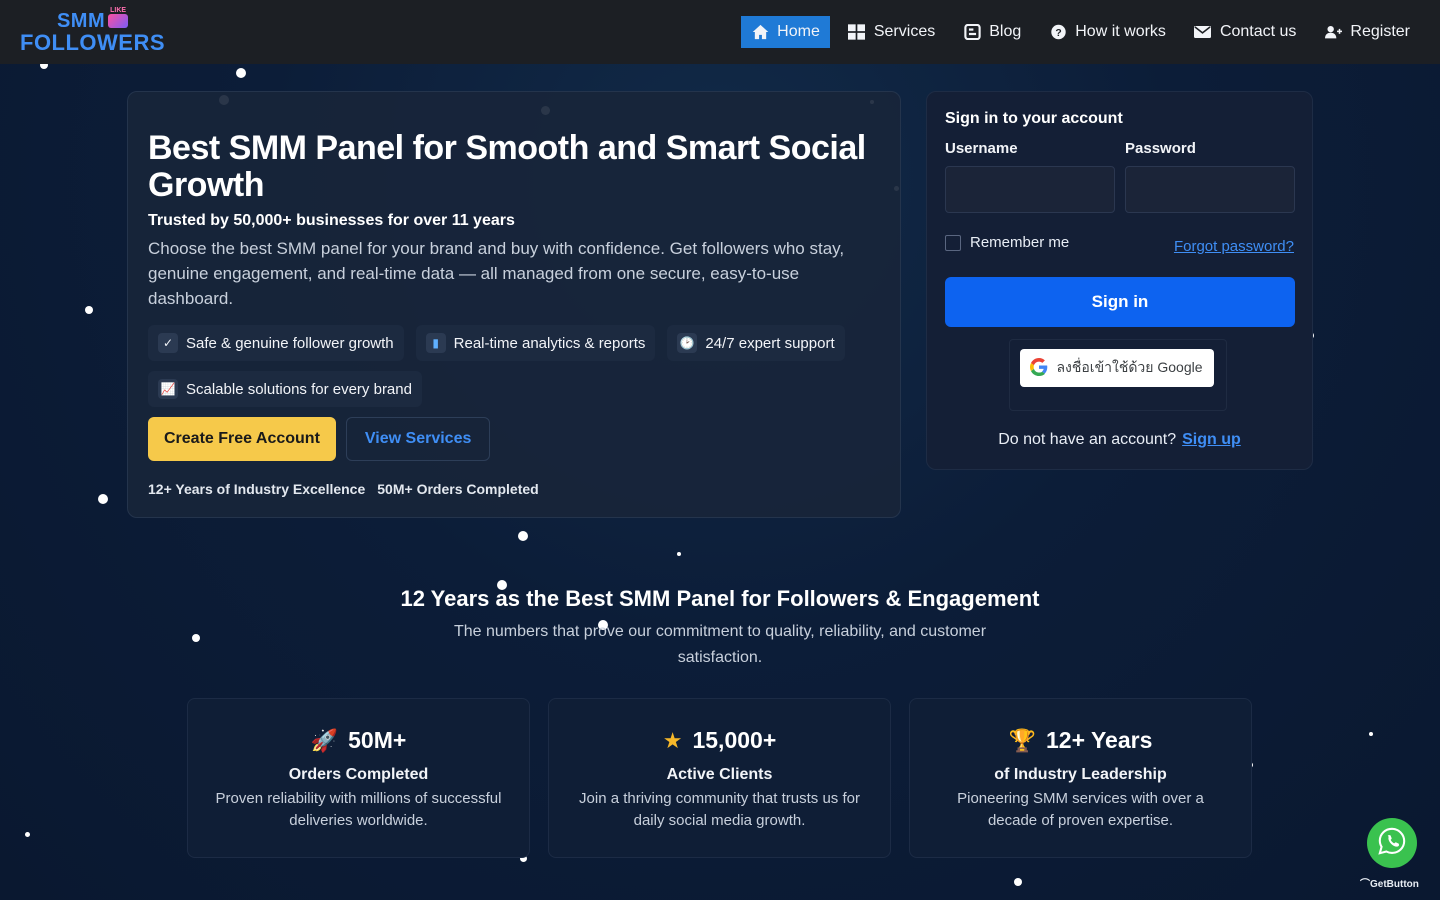 The height and width of the screenshot is (900, 1440). Describe the element at coordinates (981, 148) in the screenshot. I see `username-label: Username` at that location.